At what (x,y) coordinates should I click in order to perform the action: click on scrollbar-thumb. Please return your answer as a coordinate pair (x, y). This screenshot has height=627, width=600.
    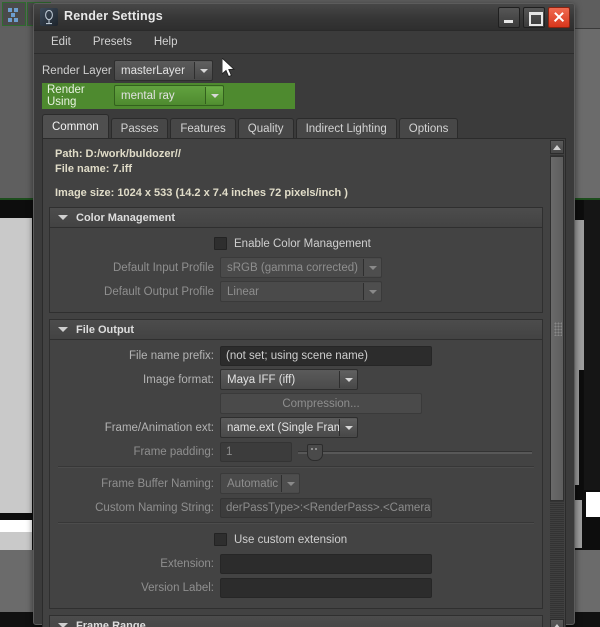
    Looking at the image, I should click on (557, 328).